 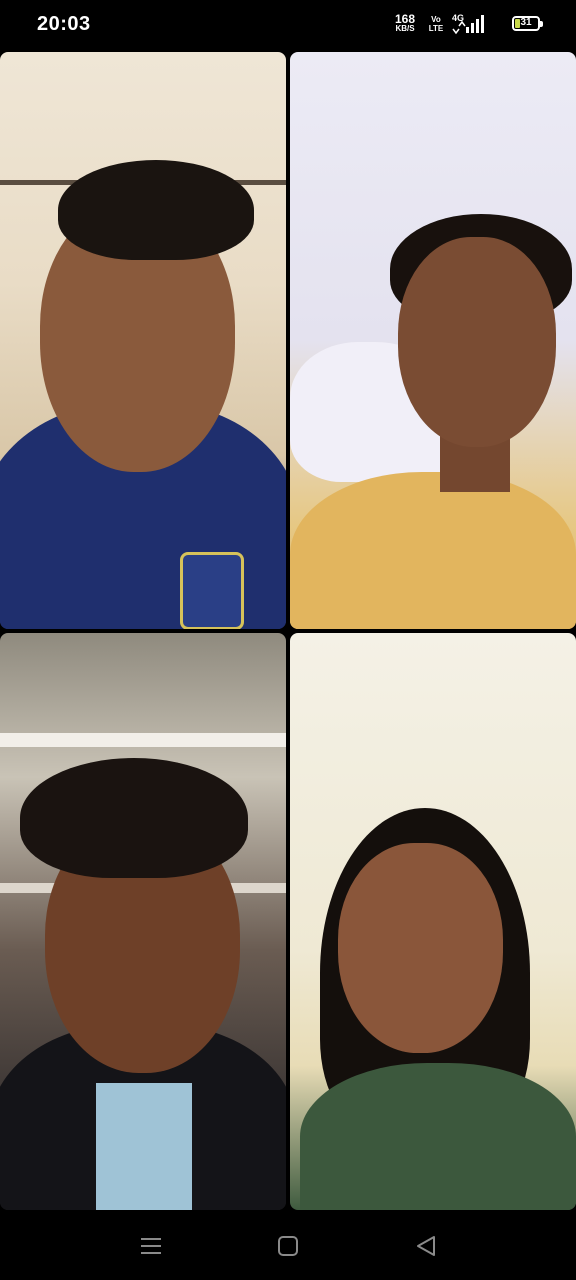 I want to click on network-speed-unit: KB/S, so click(x=405, y=28).